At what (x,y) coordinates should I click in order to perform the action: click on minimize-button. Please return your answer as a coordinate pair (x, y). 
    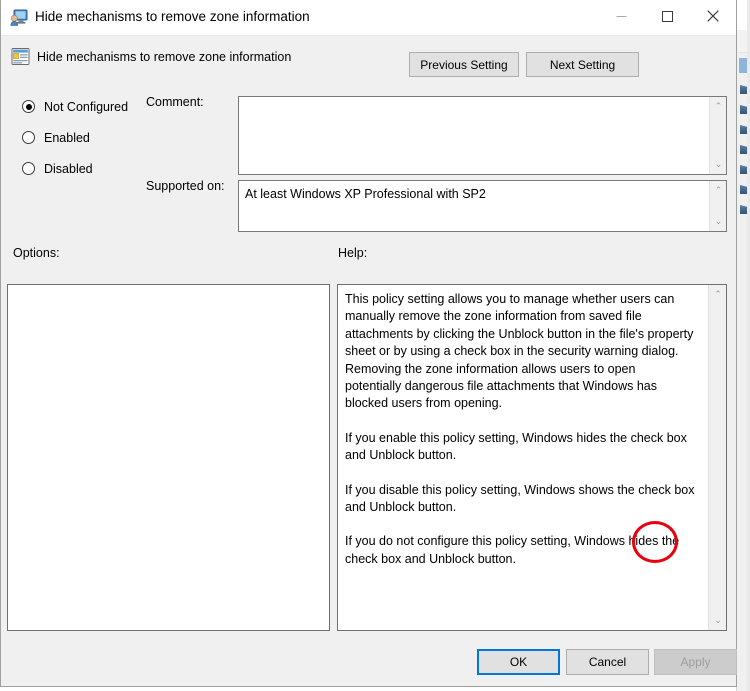
    Looking at the image, I should click on (621, 16).